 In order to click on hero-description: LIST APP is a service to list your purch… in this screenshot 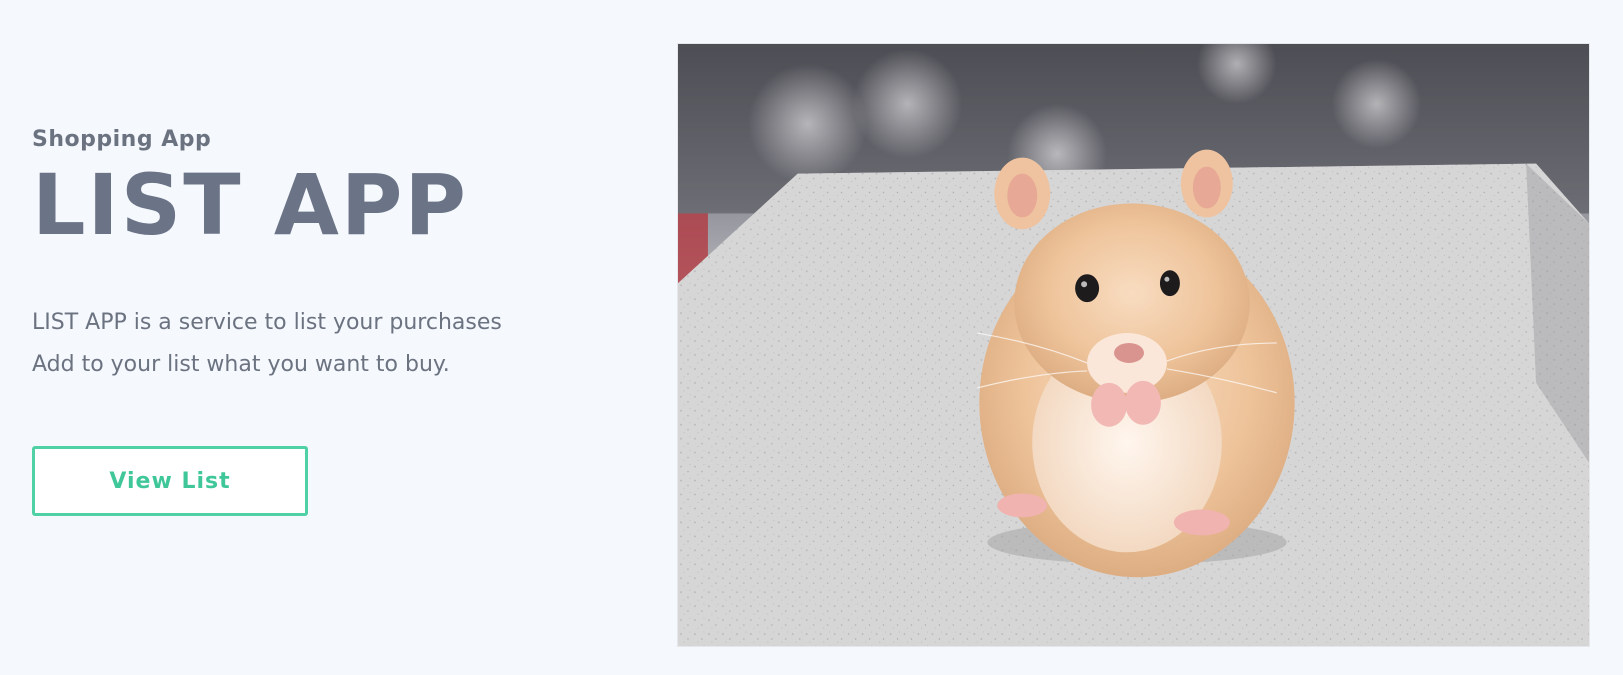, I will do `click(312, 344)`.